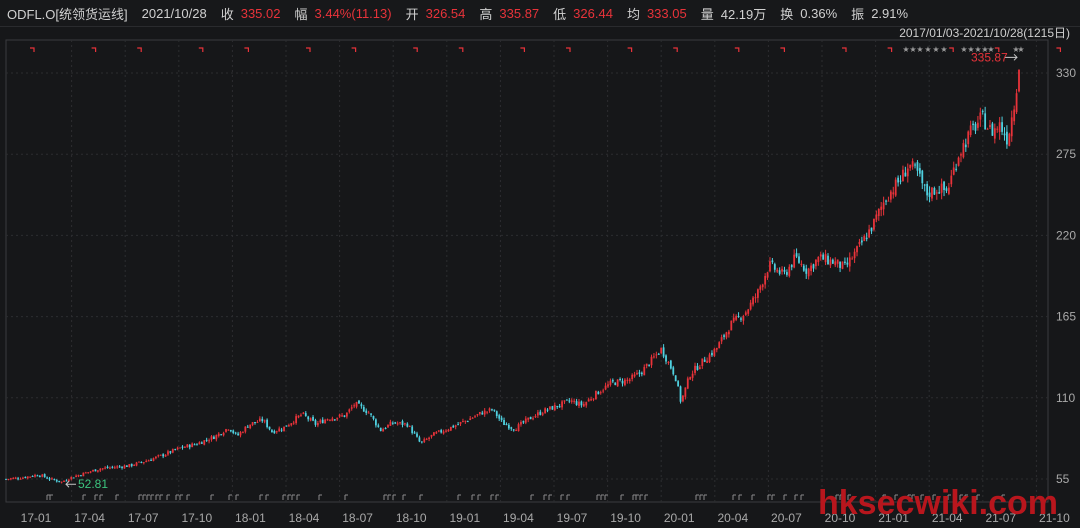 This screenshot has height=528, width=1080. Describe the element at coordinates (93, 484) in the screenshot. I see `min-price-label: 52.81` at that location.